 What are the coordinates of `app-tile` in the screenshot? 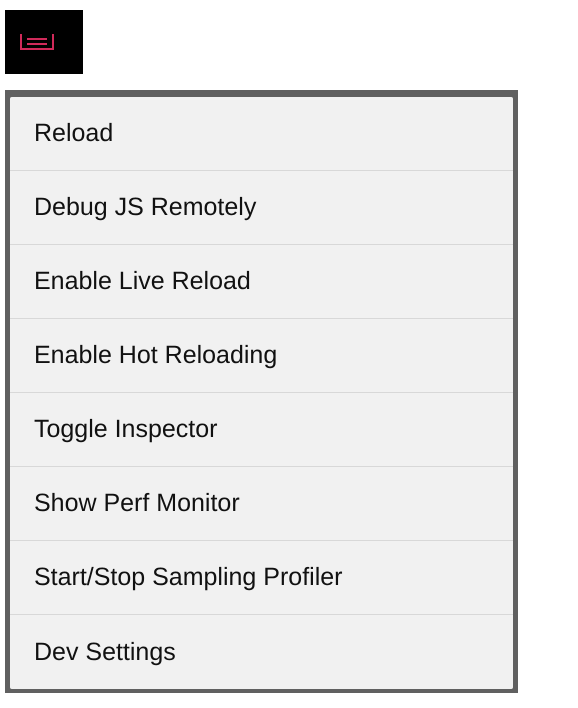 It's located at (44, 42).